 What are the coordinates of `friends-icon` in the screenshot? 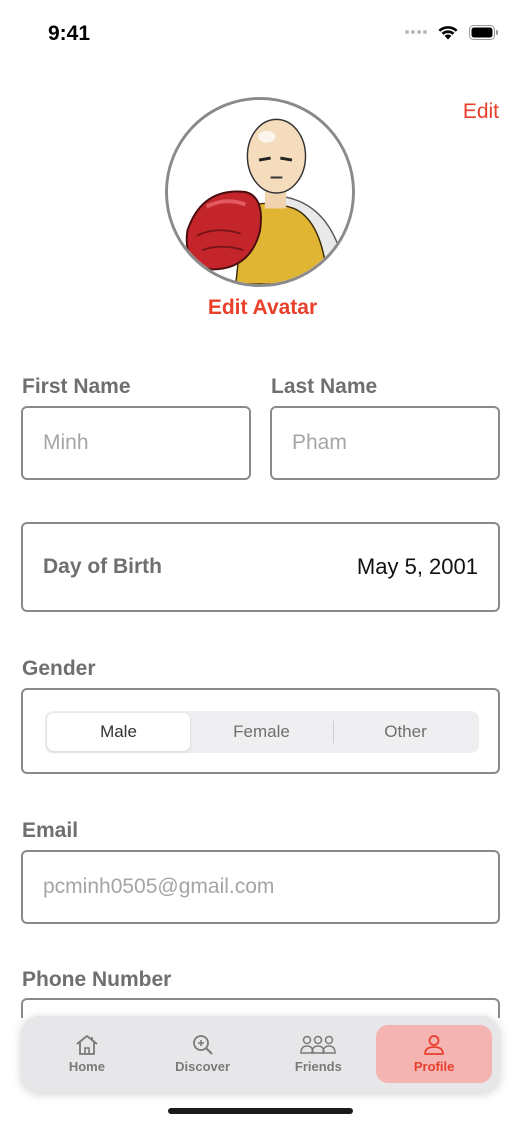 It's located at (318, 1044).